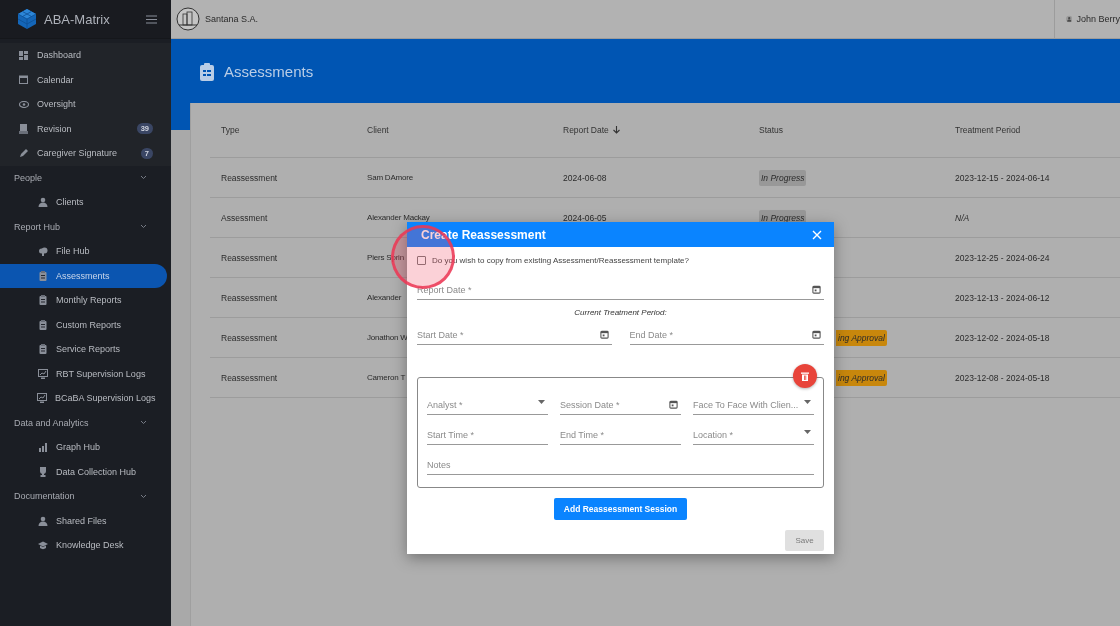 The height and width of the screenshot is (626, 1120). Describe the element at coordinates (269, 71) in the screenshot. I see `page-title: Assessments` at that location.